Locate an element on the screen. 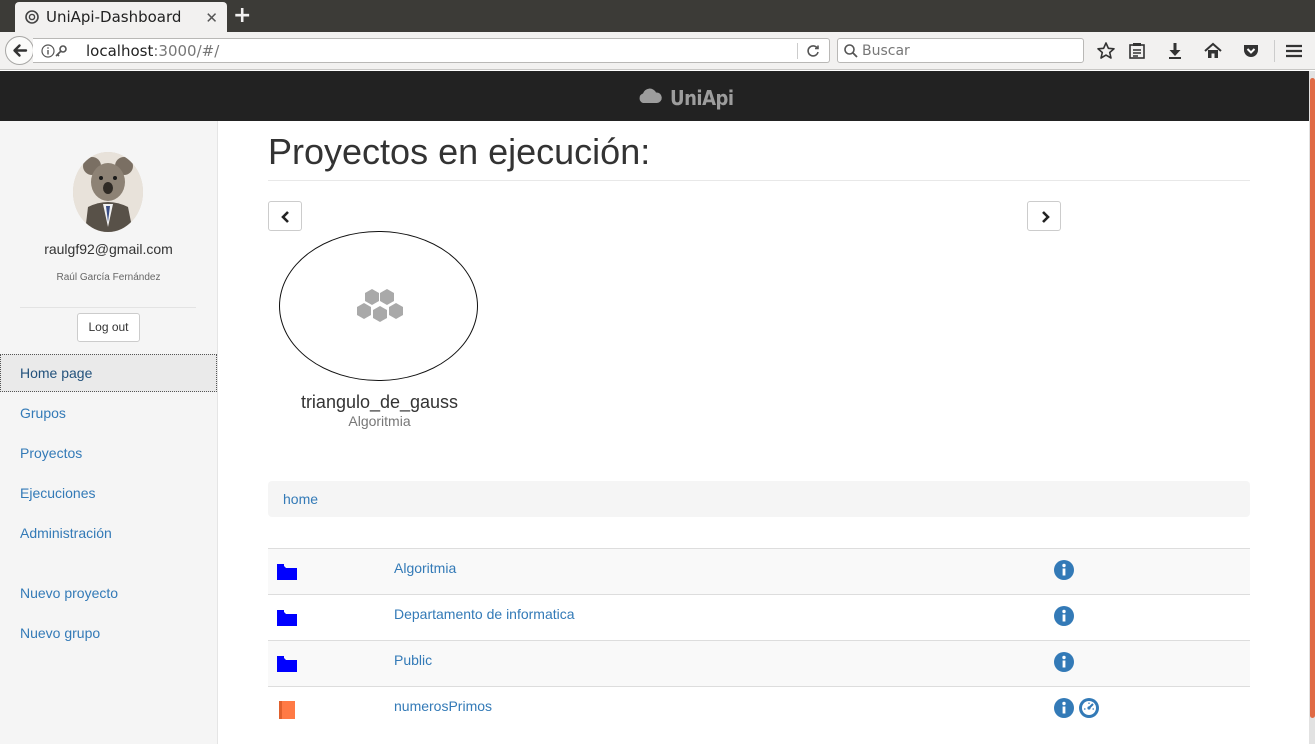 The width and height of the screenshot is (1315, 744). koala-suit-avatar-image is located at coordinates (108, 192).